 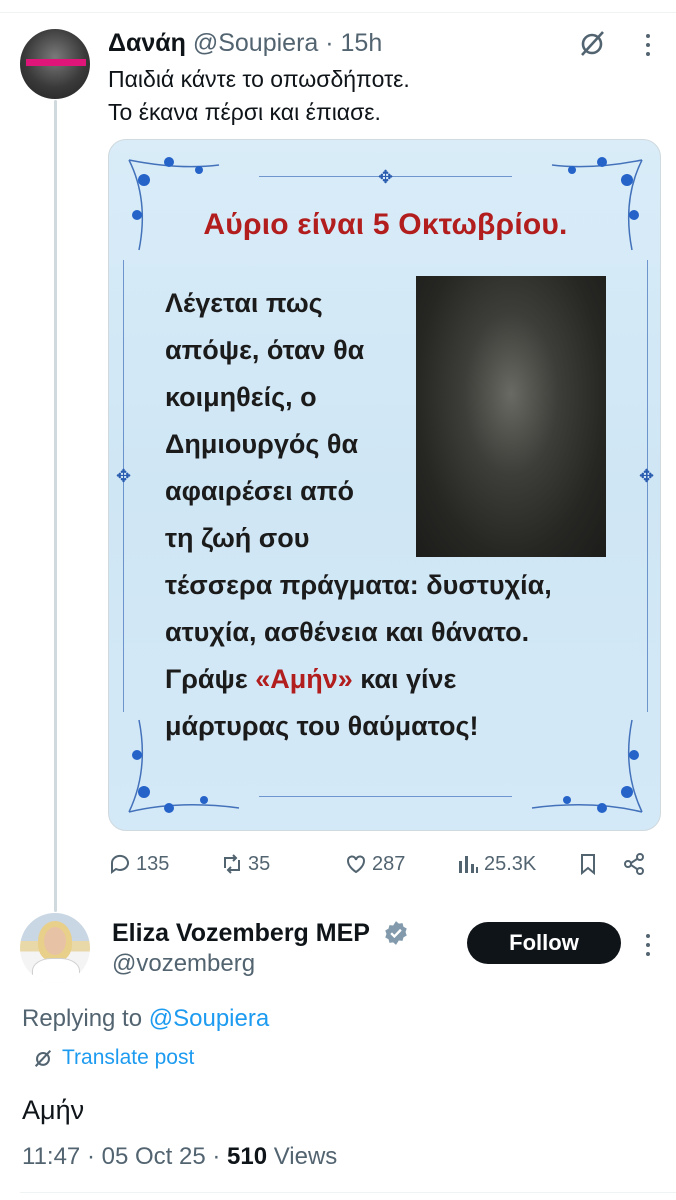 What do you see at coordinates (55, 506) in the screenshot?
I see `thread-connector` at bounding box center [55, 506].